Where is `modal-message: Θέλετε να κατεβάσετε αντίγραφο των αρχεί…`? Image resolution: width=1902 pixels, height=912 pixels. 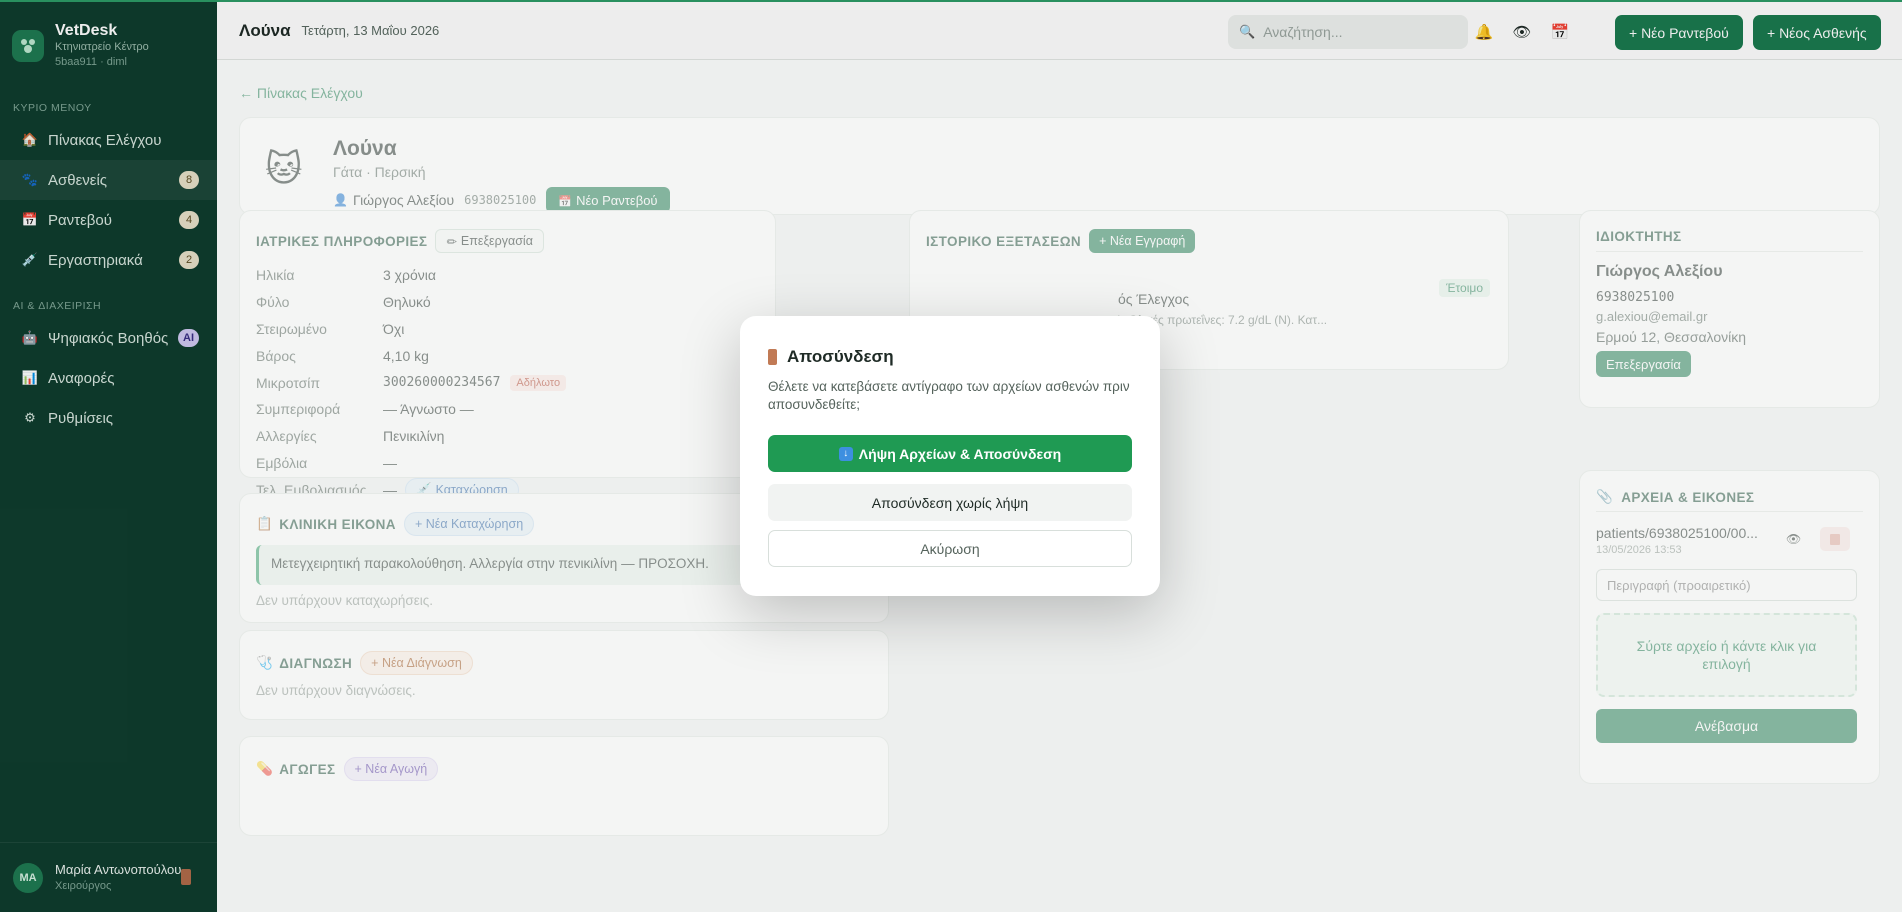 modal-message: Θέλετε να κατεβάσετε αντίγραφο των αρχεί… is located at coordinates (949, 395).